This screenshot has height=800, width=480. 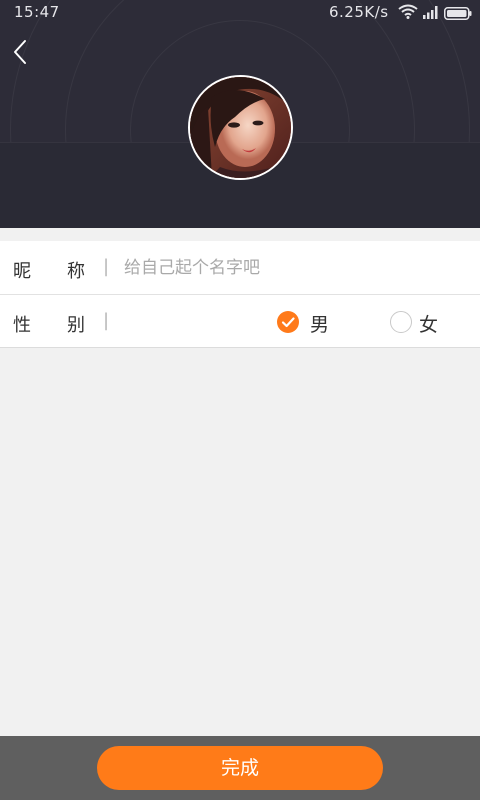 What do you see at coordinates (289, 268) in the screenshot?
I see `nickname-input` at bounding box center [289, 268].